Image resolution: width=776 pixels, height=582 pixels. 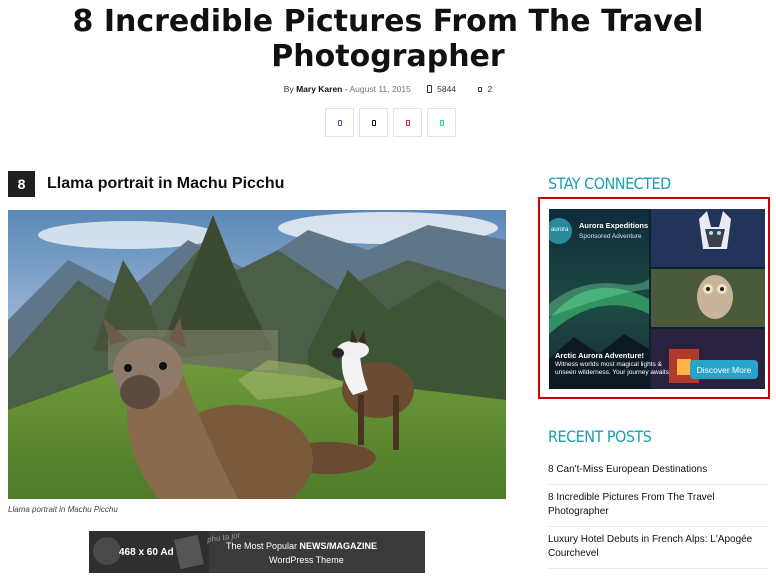 I want to click on by-label: By, so click(x=288, y=89).